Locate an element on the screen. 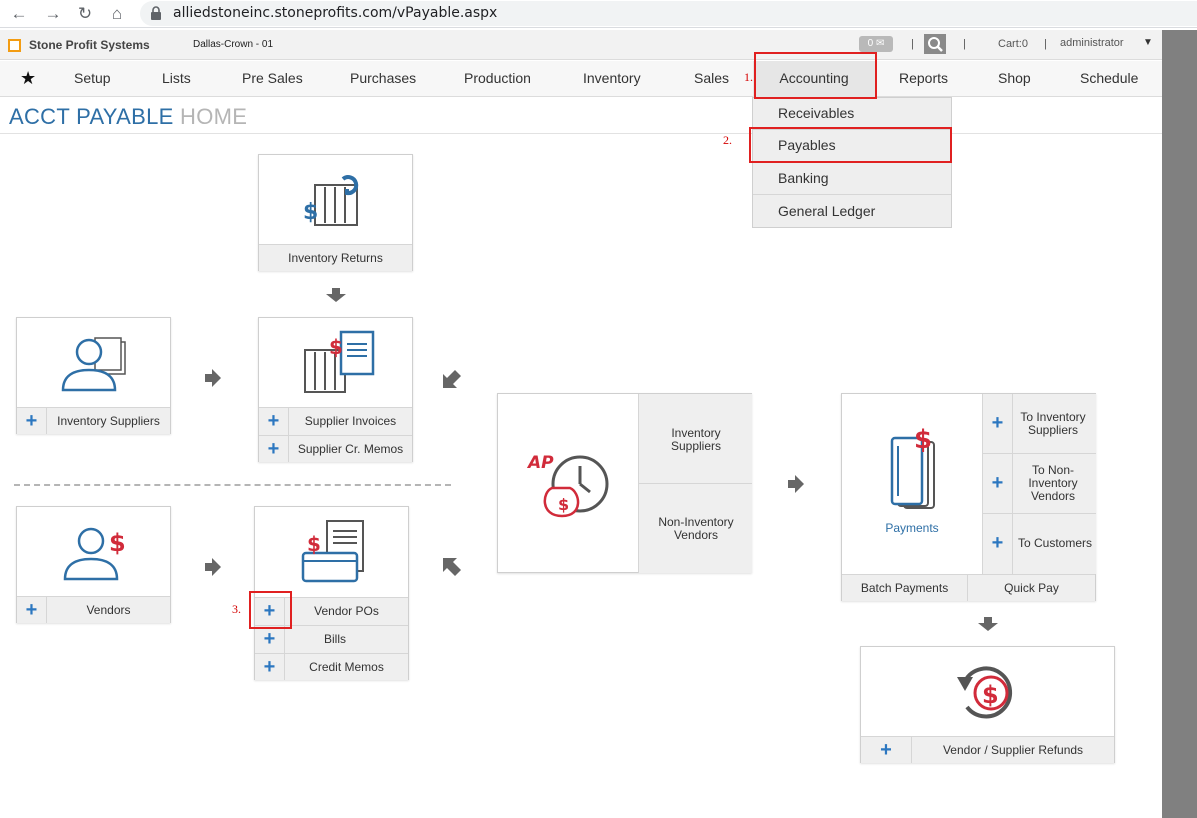 The image size is (1197, 818). to-inventory-suppliers-cell: + To Inventory Suppliers is located at coordinates (1039, 424).